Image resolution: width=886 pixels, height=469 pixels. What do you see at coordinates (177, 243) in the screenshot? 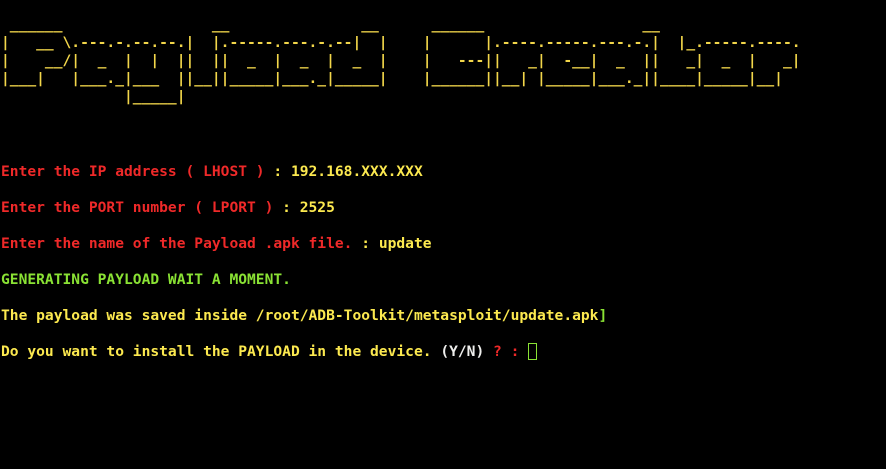
I see `apk-name-prompt-label: Enter the name of the Payload .apk file.` at bounding box center [177, 243].